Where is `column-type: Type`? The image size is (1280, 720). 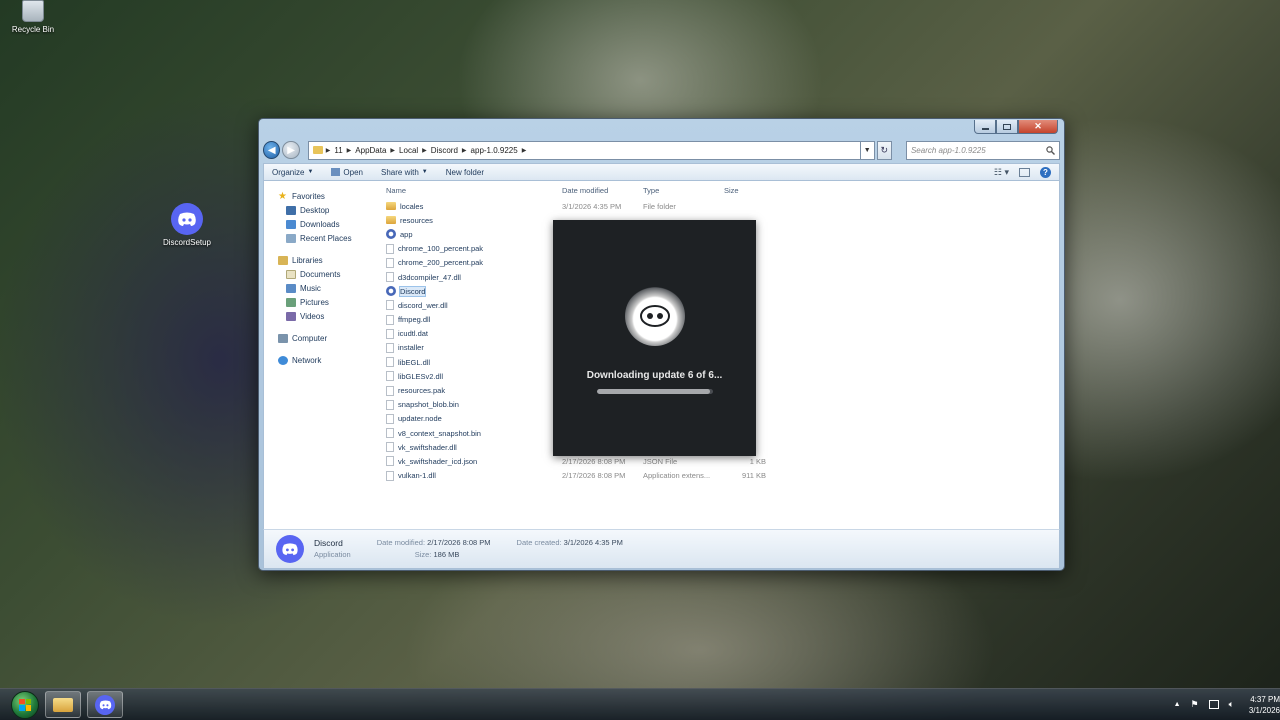 column-type: Type is located at coordinates (679, 190).